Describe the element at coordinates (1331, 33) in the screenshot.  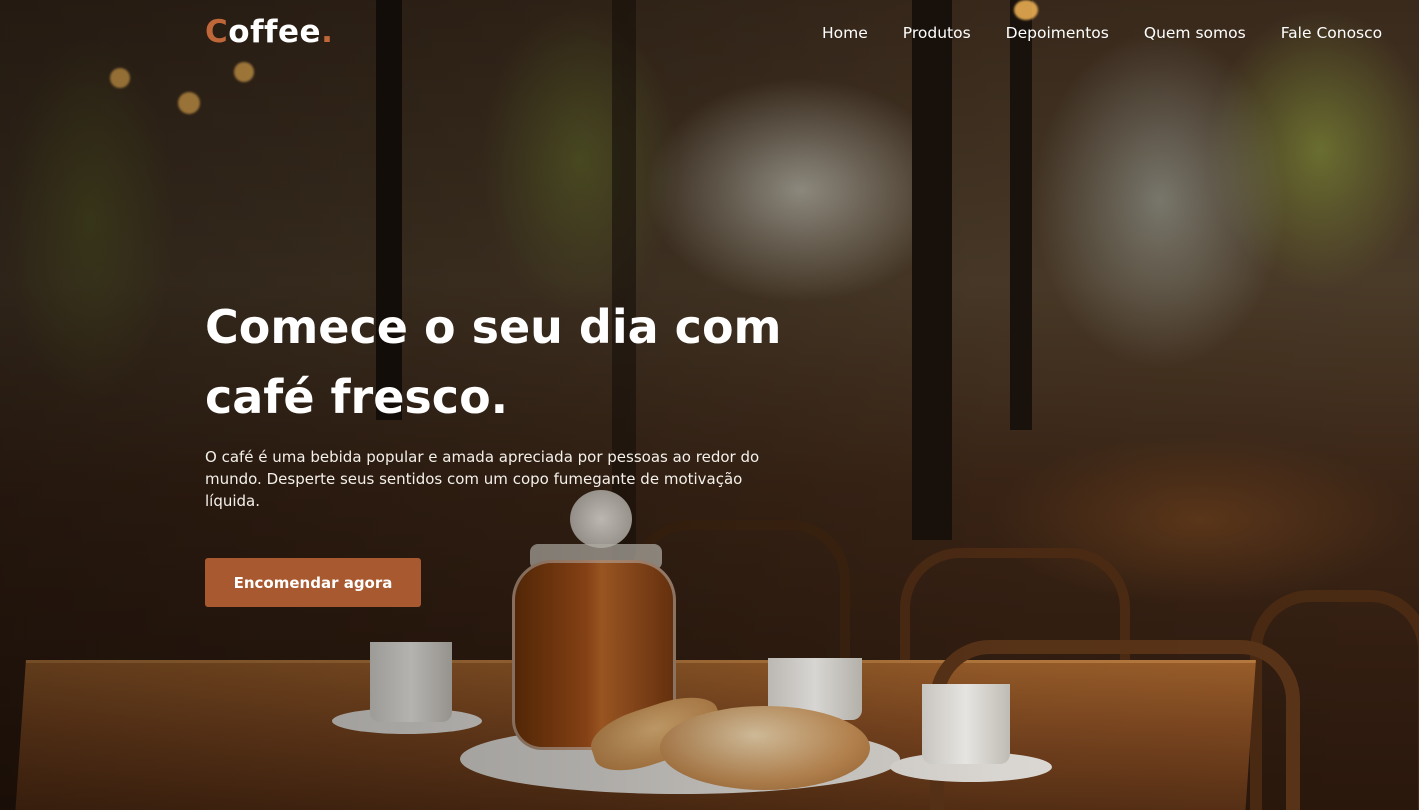
I see `nav-link-fale-conosco: Fale Conosco` at that location.